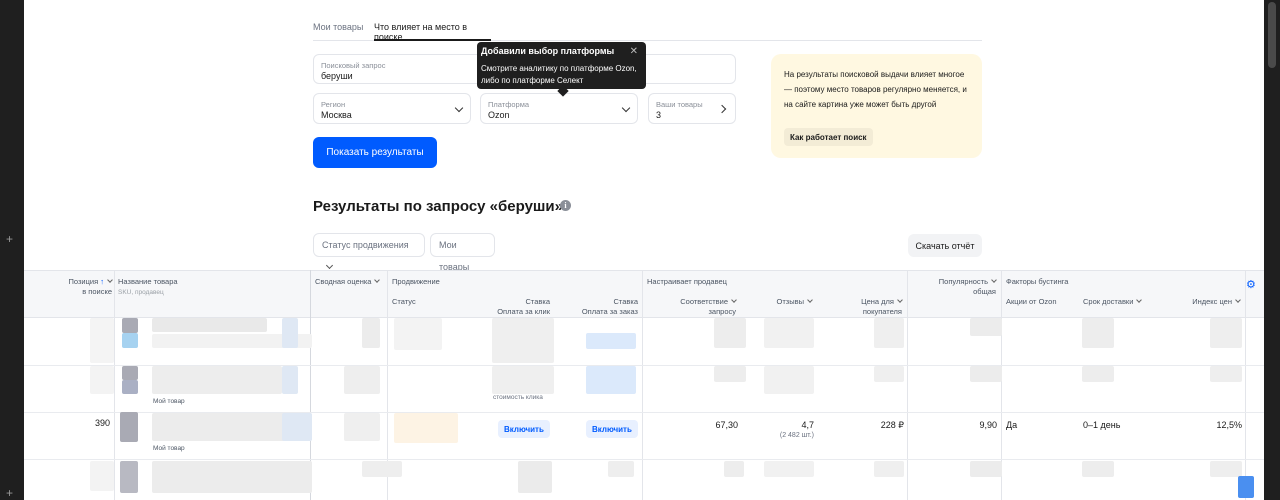  What do you see at coordinates (129, 427) in the screenshot?
I see `product-thumbnail` at bounding box center [129, 427].